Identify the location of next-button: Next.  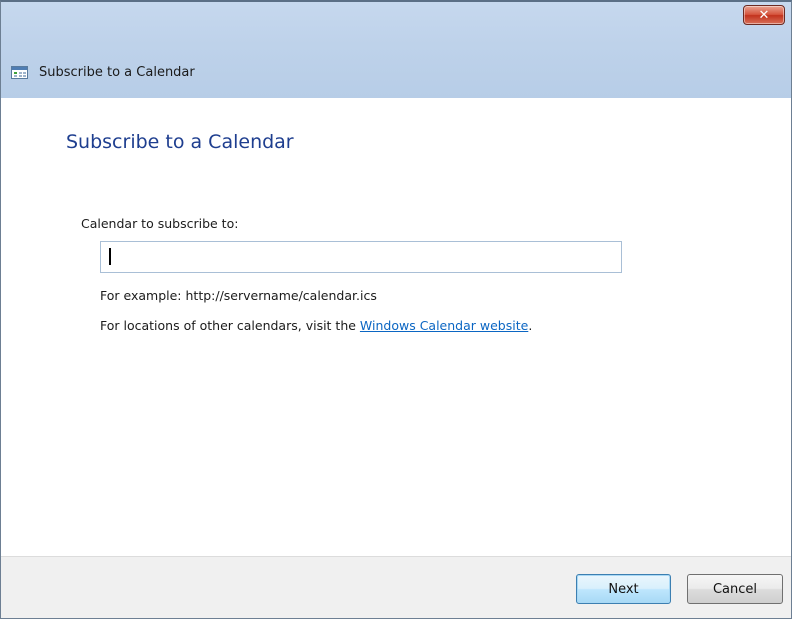
(623, 589).